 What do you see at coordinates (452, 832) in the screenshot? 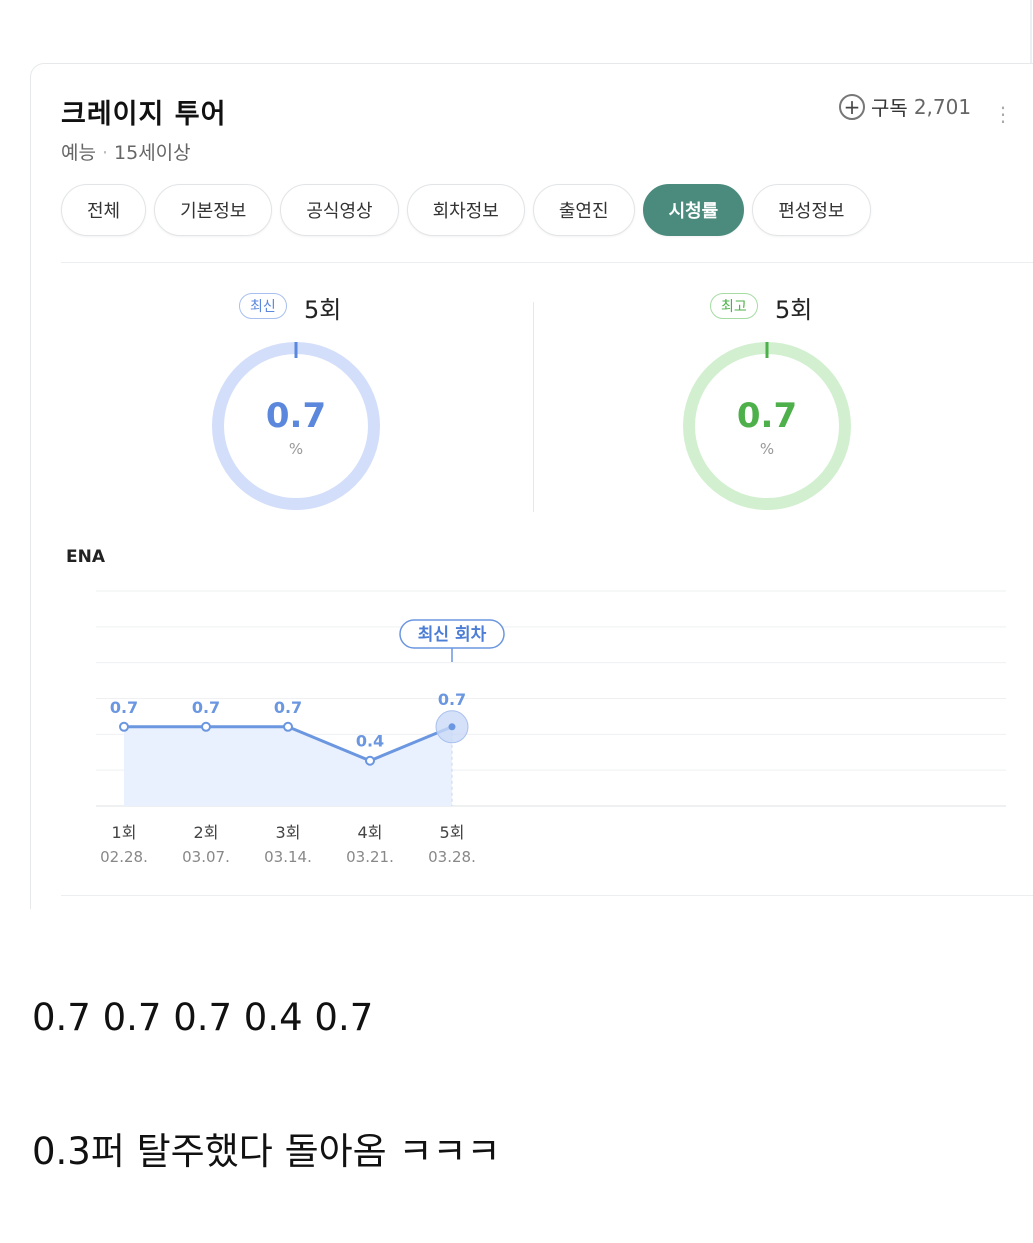
I see `x-tick-label: 5회` at bounding box center [452, 832].